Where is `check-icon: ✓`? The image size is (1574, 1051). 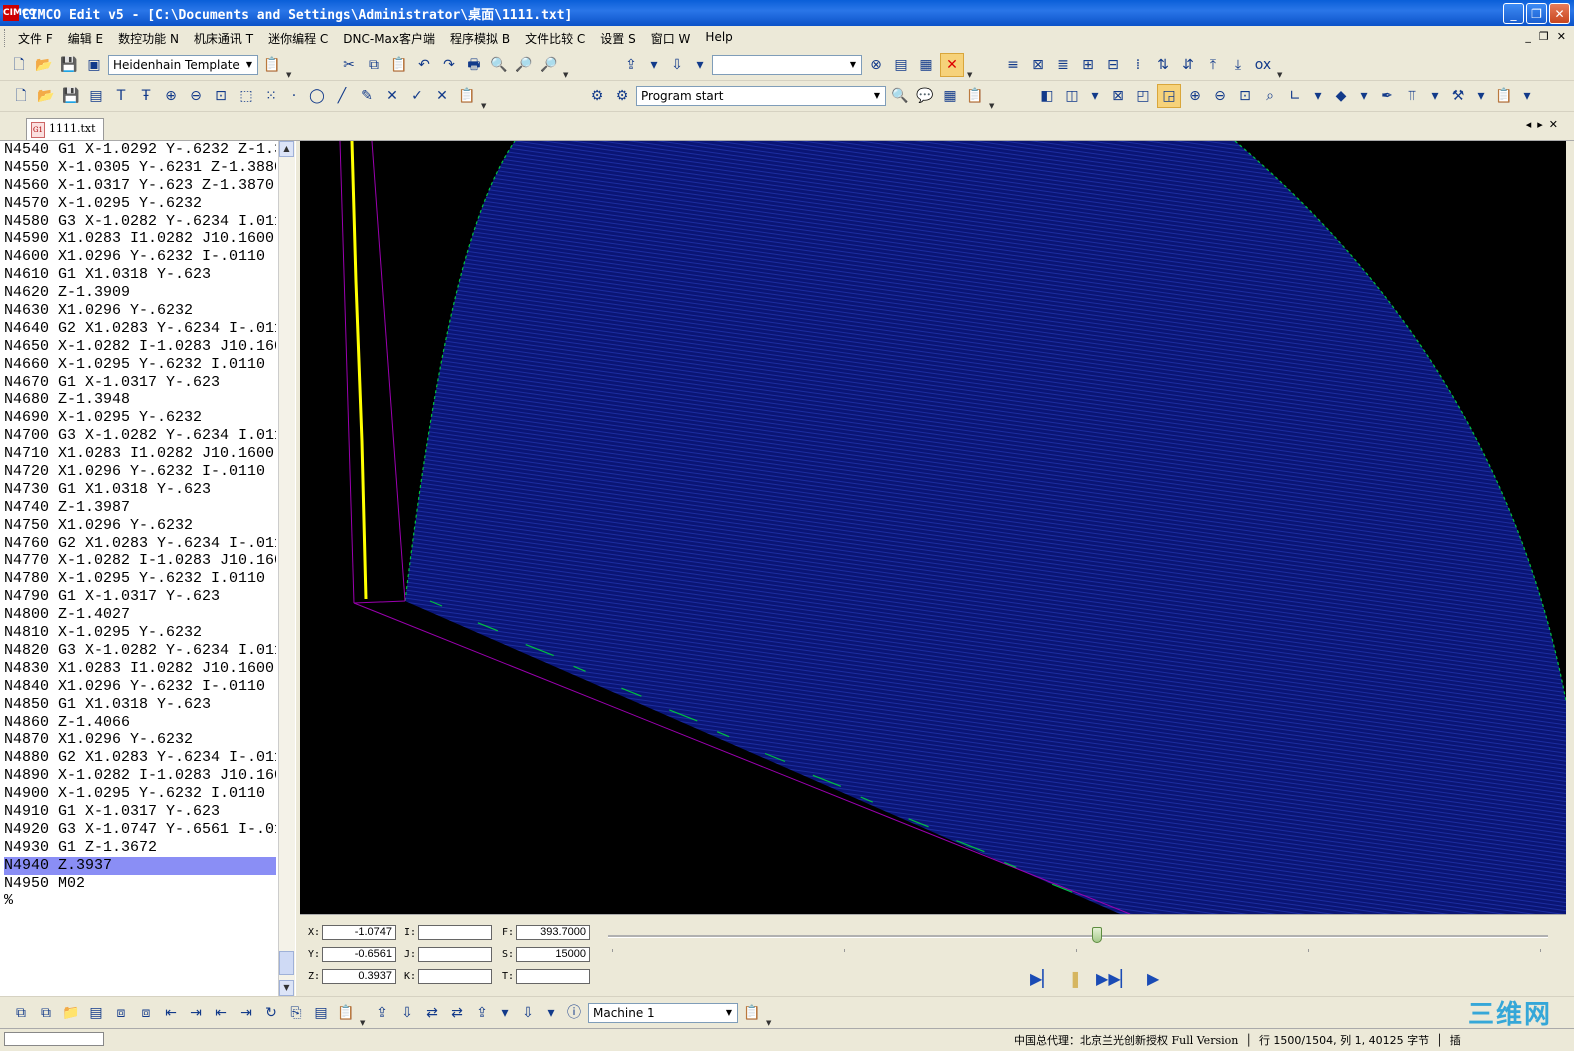 check-icon: ✓ is located at coordinates (417, 96).